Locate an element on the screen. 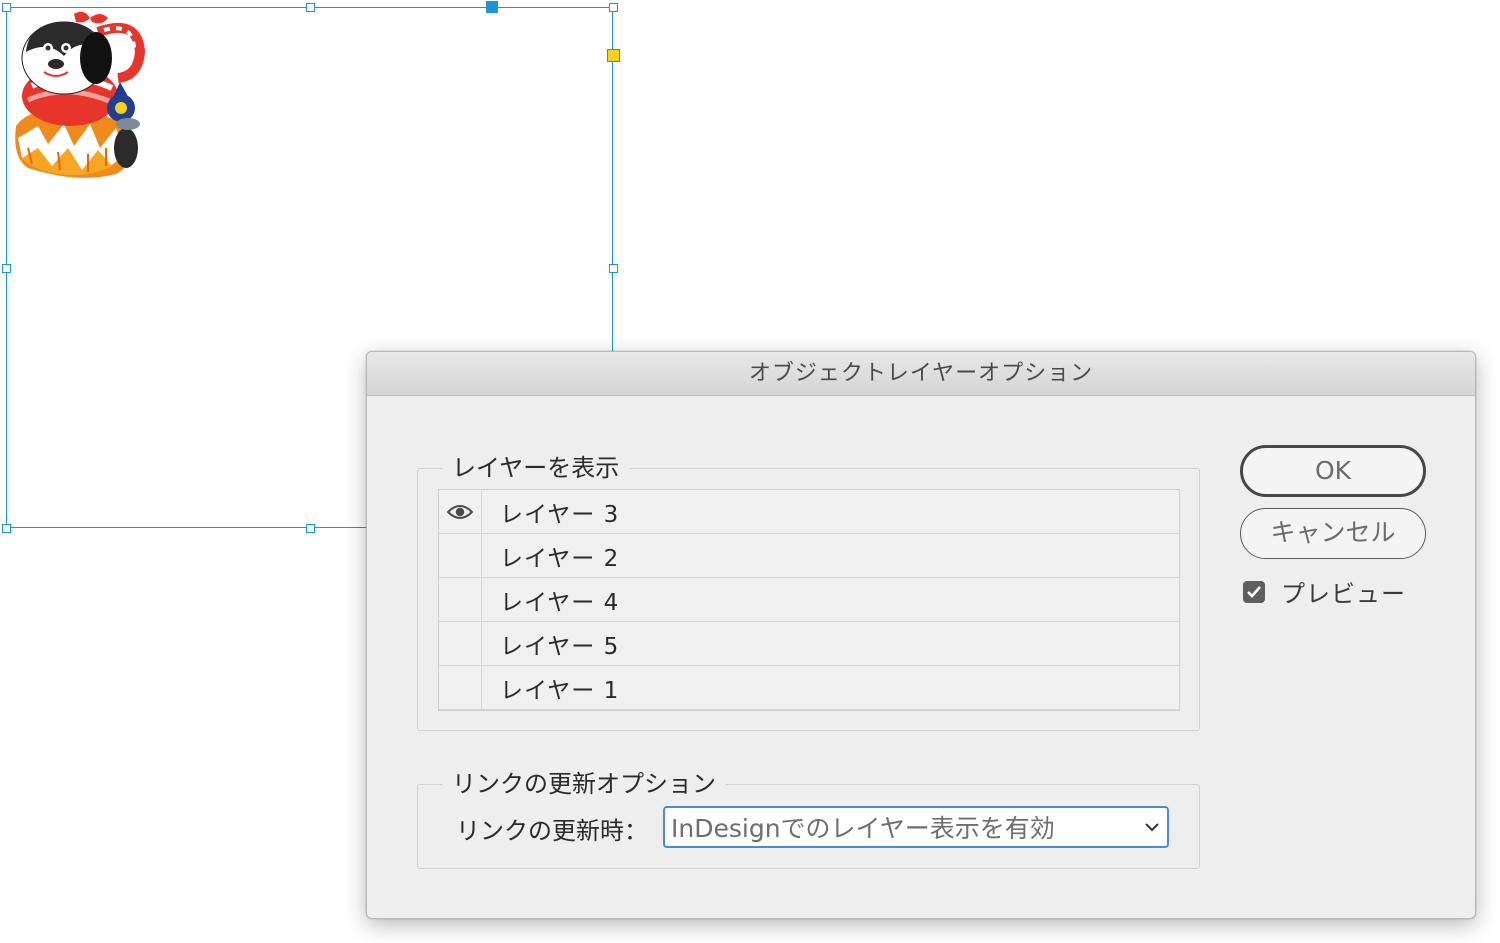 The image size is (1500, 943). preview-checkbox is located at coordinates (1254, 591).